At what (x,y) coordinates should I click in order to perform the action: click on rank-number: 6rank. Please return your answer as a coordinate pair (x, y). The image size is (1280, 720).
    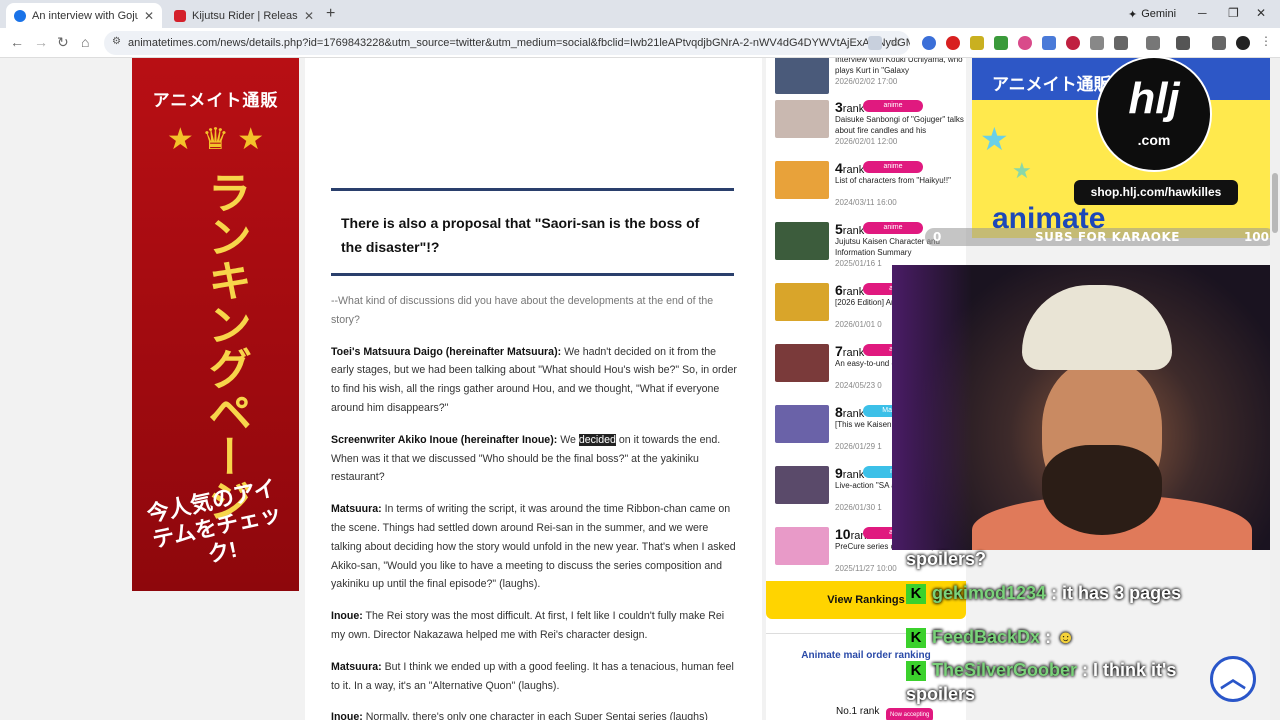
    Looking at the image, I should click on (849, 290).